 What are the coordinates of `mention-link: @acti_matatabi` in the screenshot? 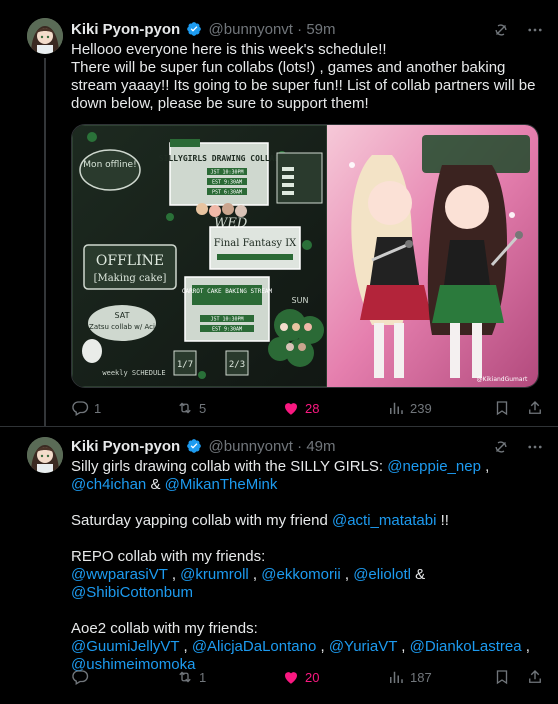 It's located at (384, 520).